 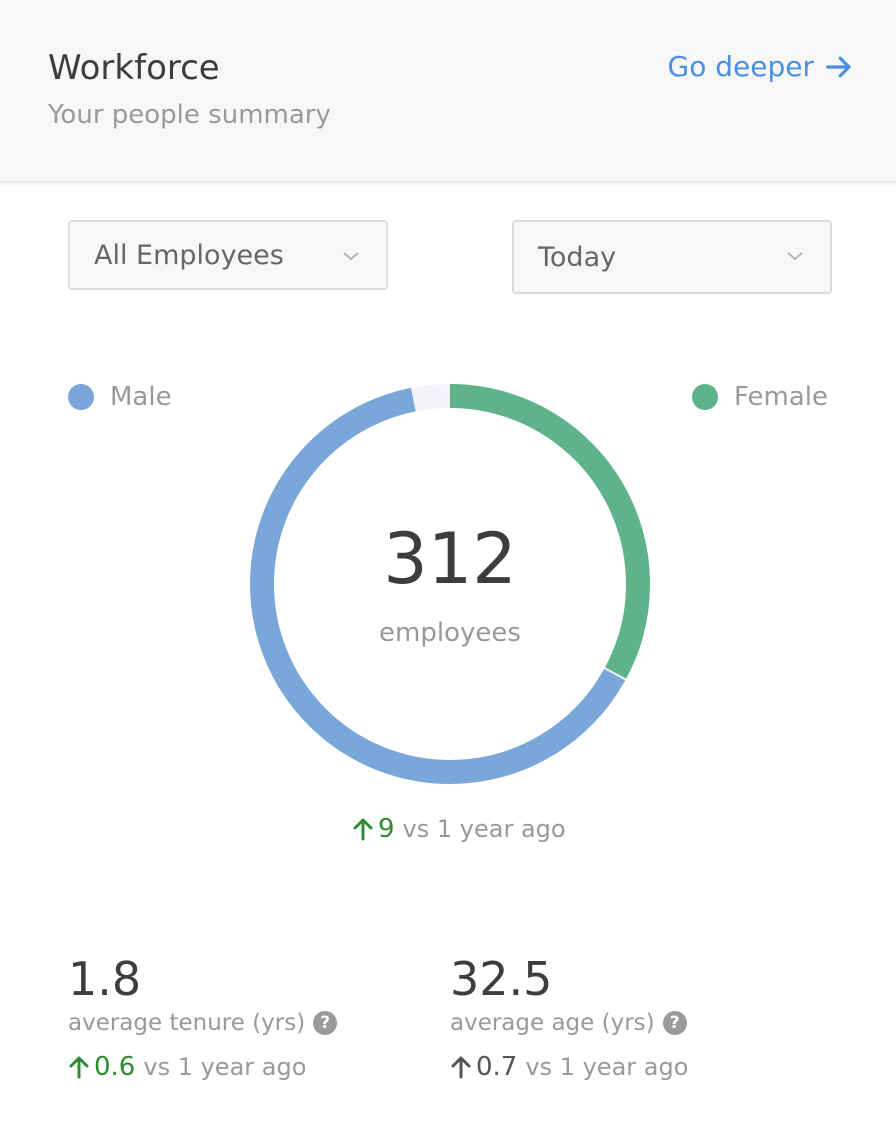 I want to click on employee-delta-text: vs 1 year ago, so click(x=484, y=829).